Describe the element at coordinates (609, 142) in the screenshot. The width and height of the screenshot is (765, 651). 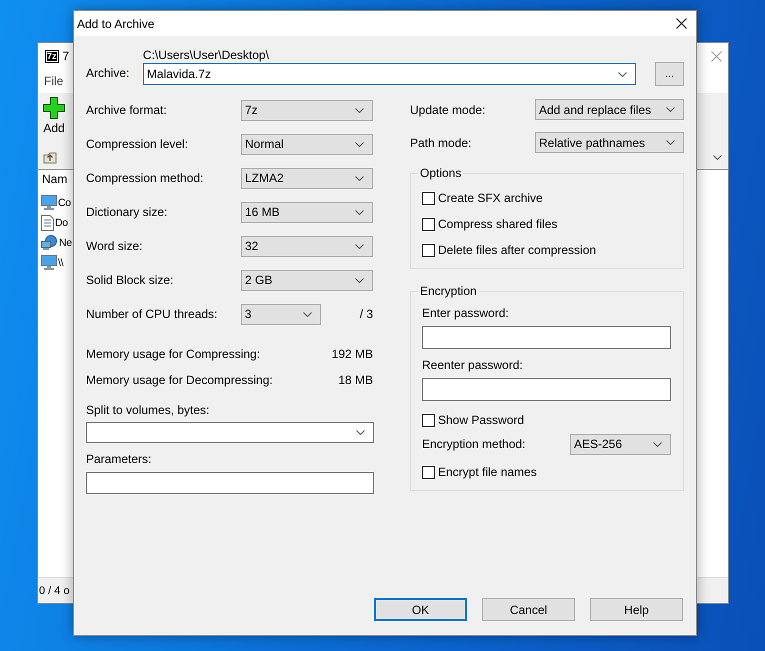
I see `setting-dropdown: Relative pathnames` at that location.